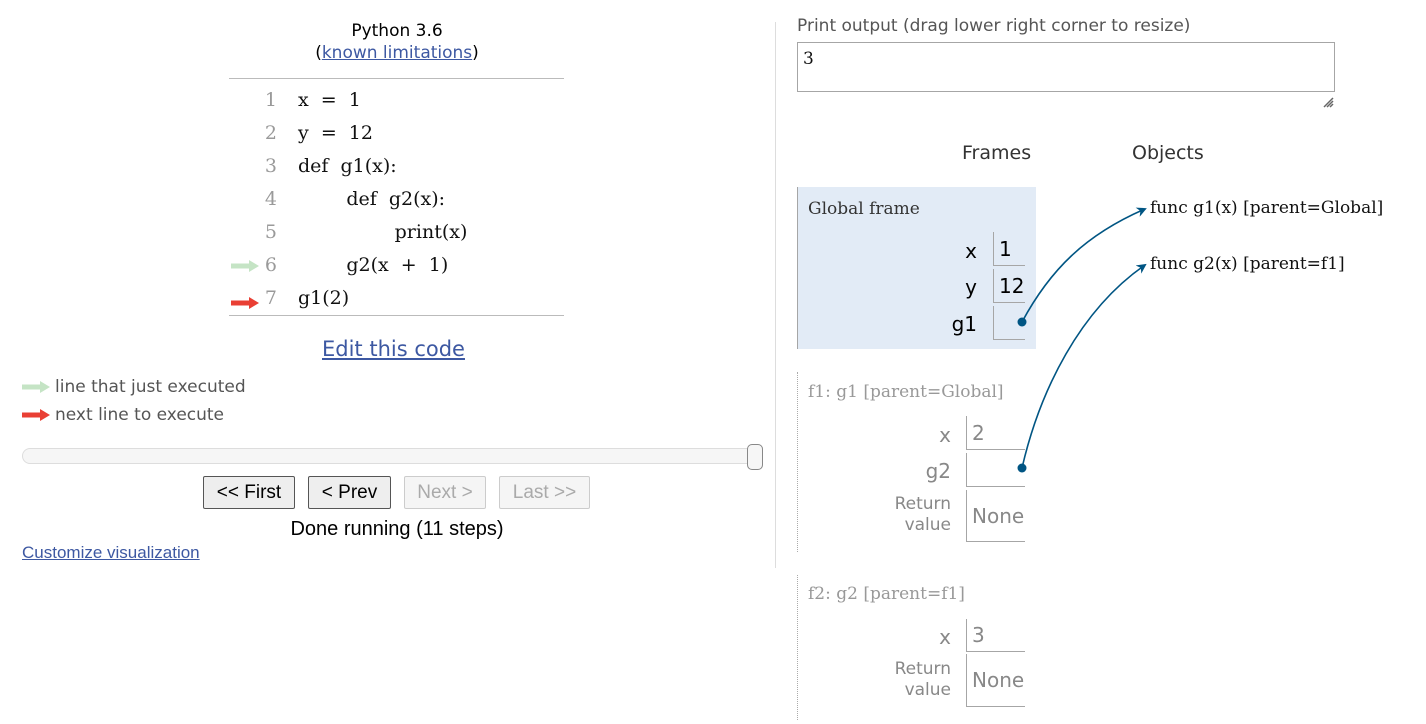 The height and width of the screenshot is (724, 1426). I want to click on legend-next-line: next line to execute, so click(123, 415).